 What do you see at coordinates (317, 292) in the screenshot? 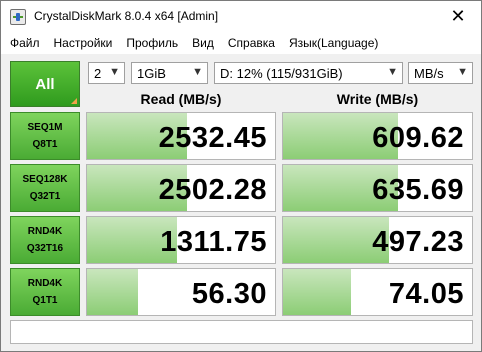
I see `write-score-bar` at bounding box center [317, 292].